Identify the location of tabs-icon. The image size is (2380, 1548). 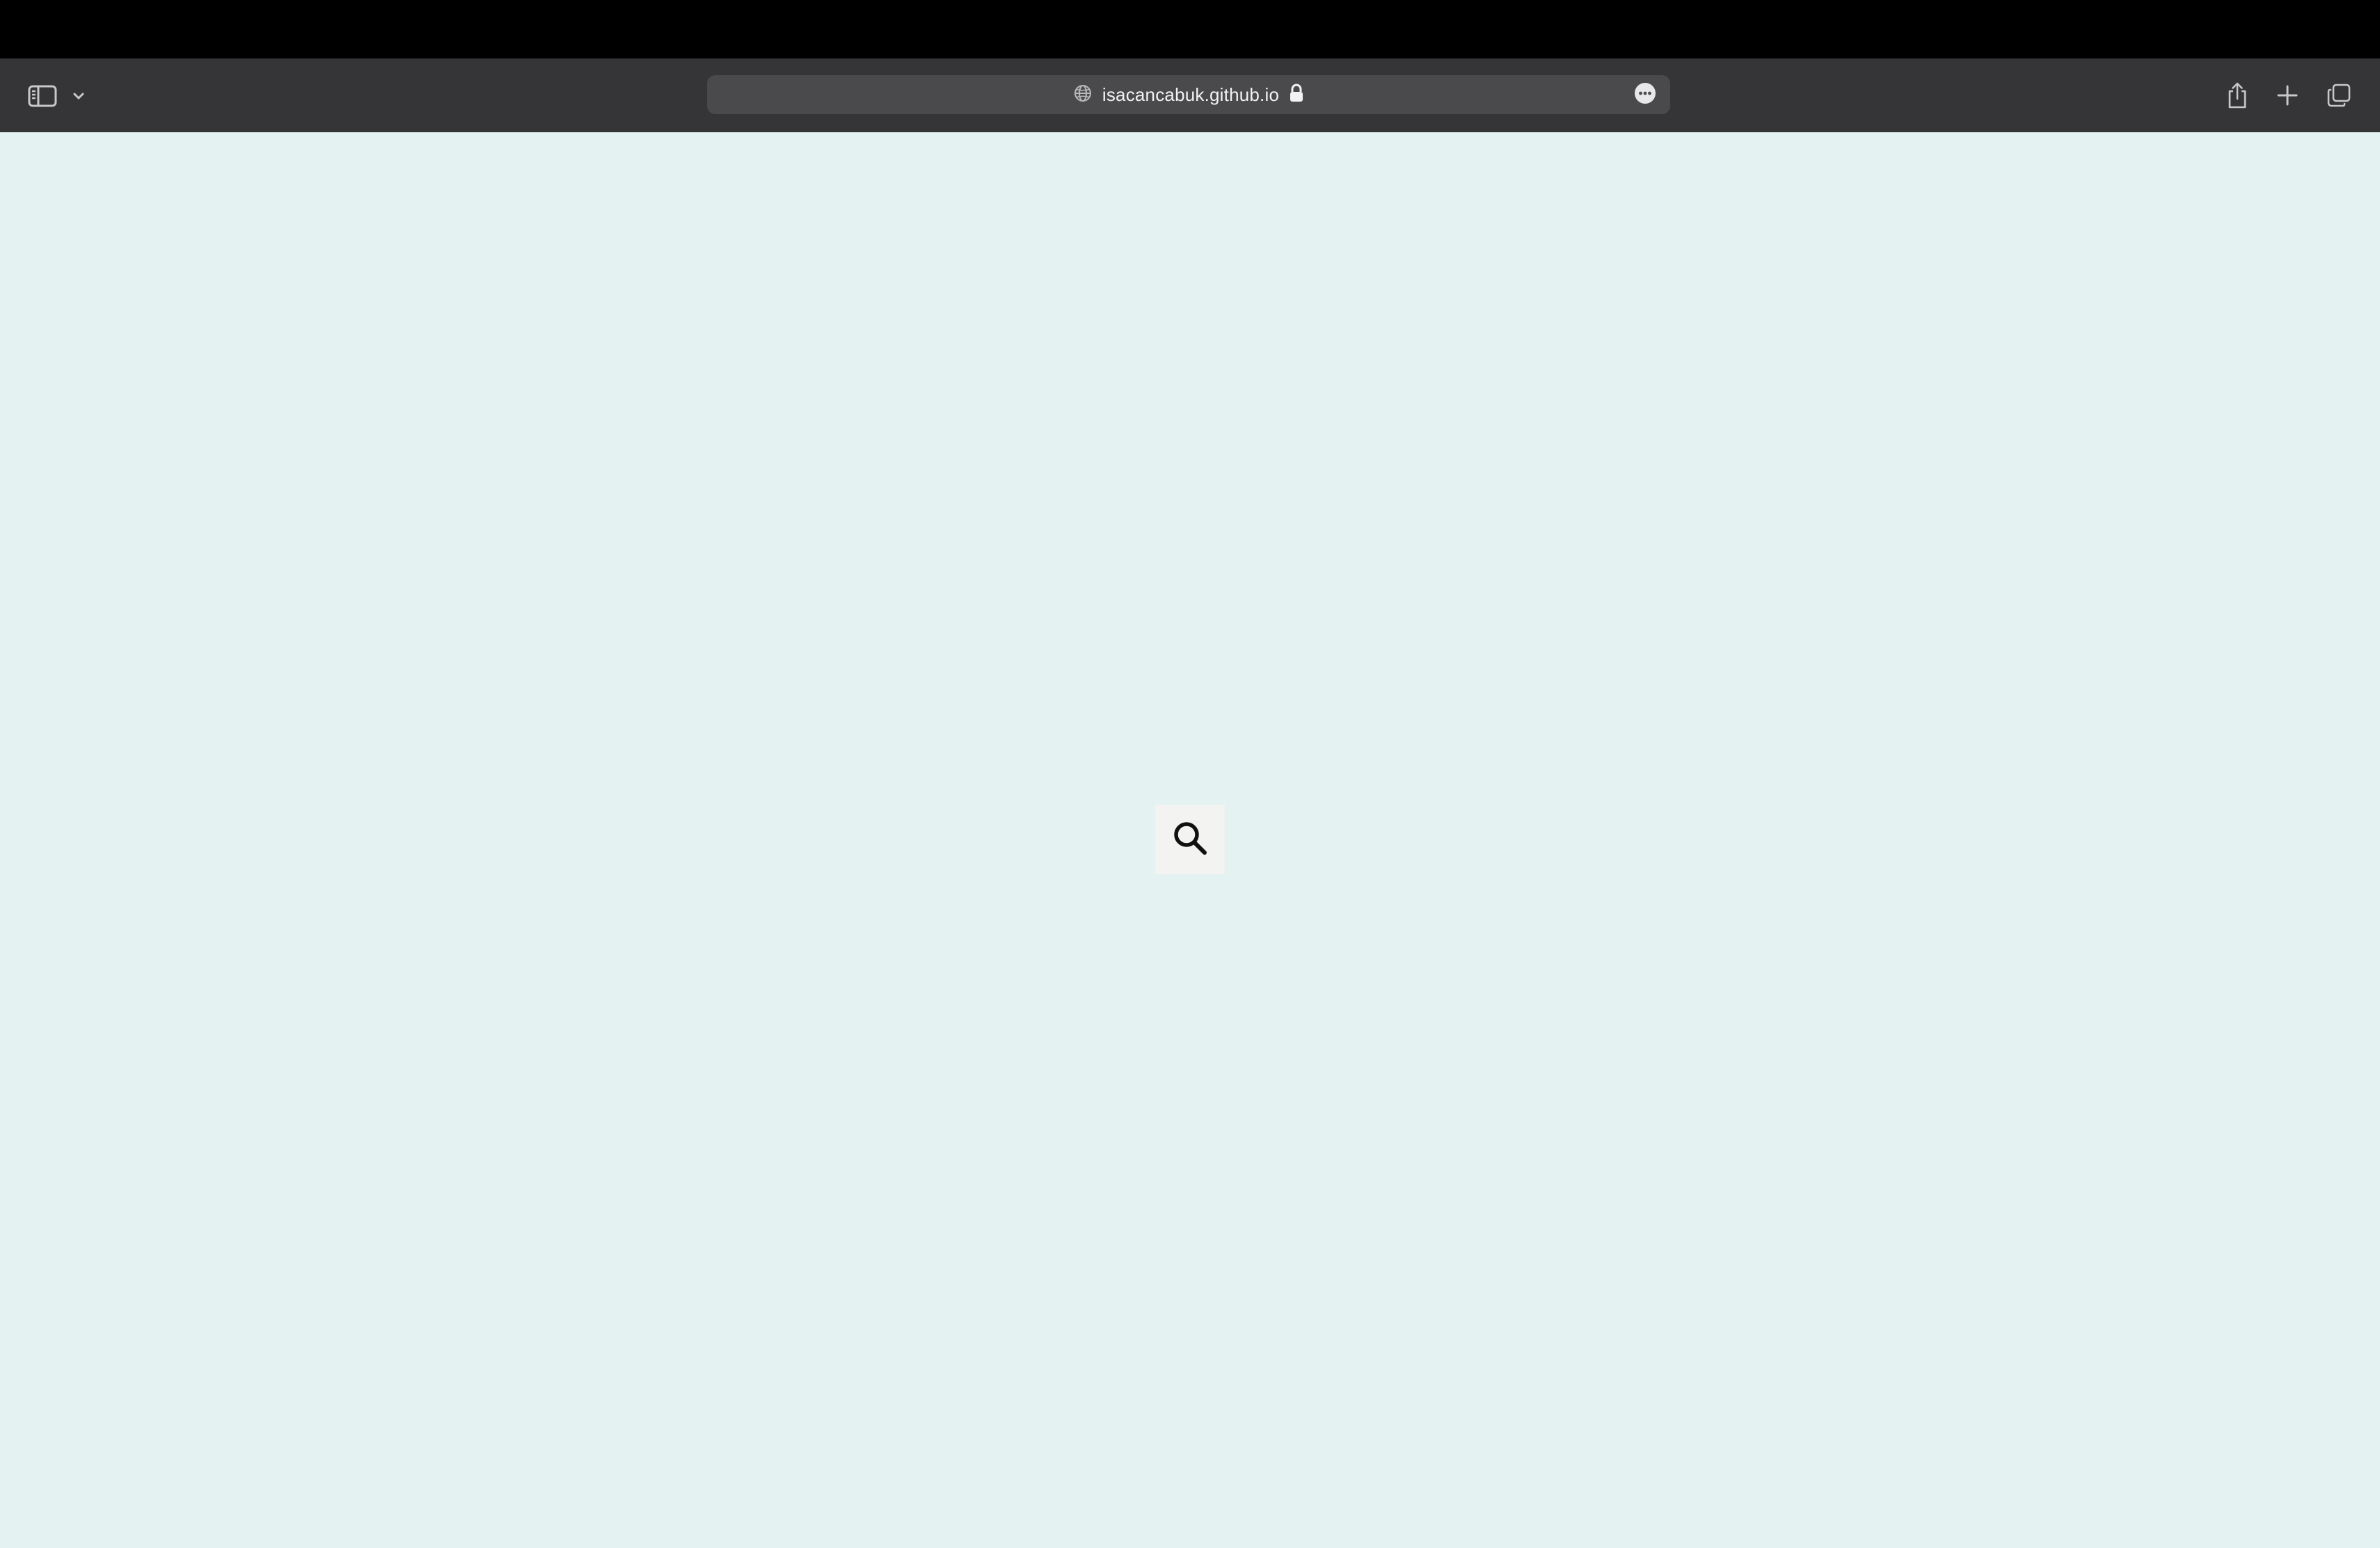
(2338, 96).